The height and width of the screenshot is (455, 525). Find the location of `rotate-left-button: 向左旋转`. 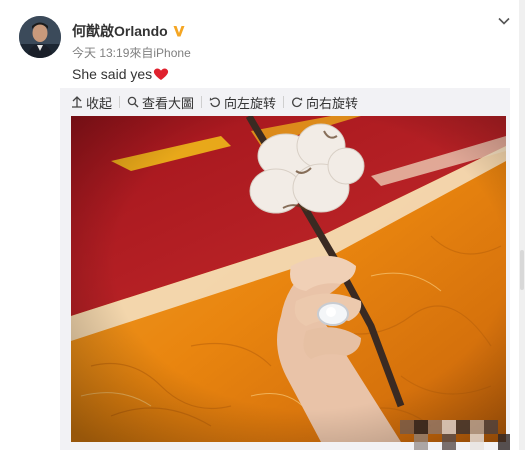

rotate-left-button: 向左旋转 is located at coordinates (242, 102).